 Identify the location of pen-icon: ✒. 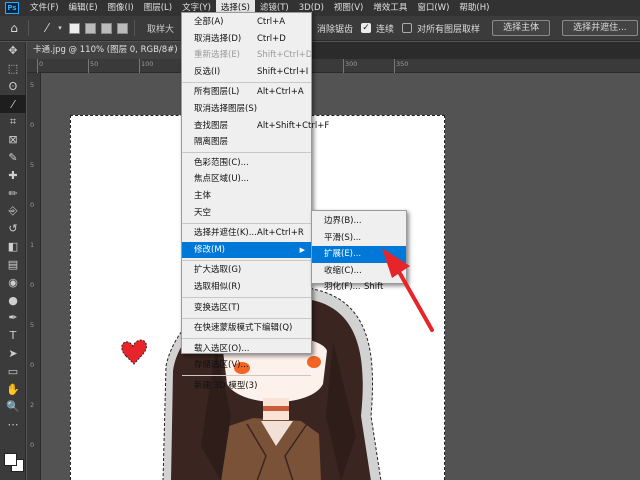
(13, 318).